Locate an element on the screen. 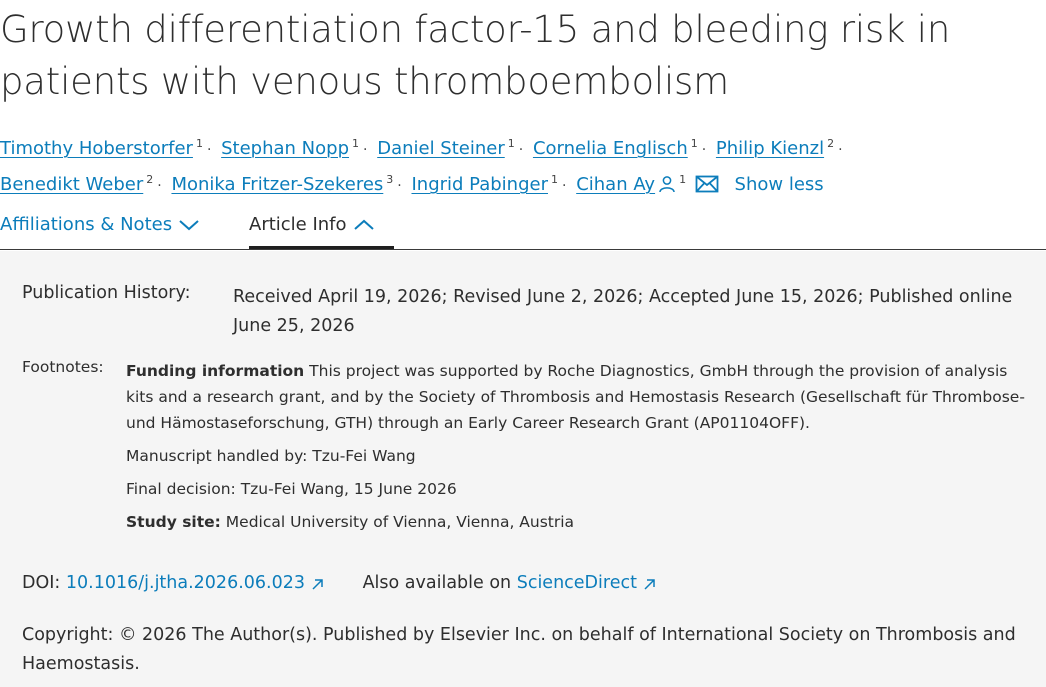 This screenshot has height=687, width=1046. author-link: Philip Kienzl is located at coordinates (770, 148).